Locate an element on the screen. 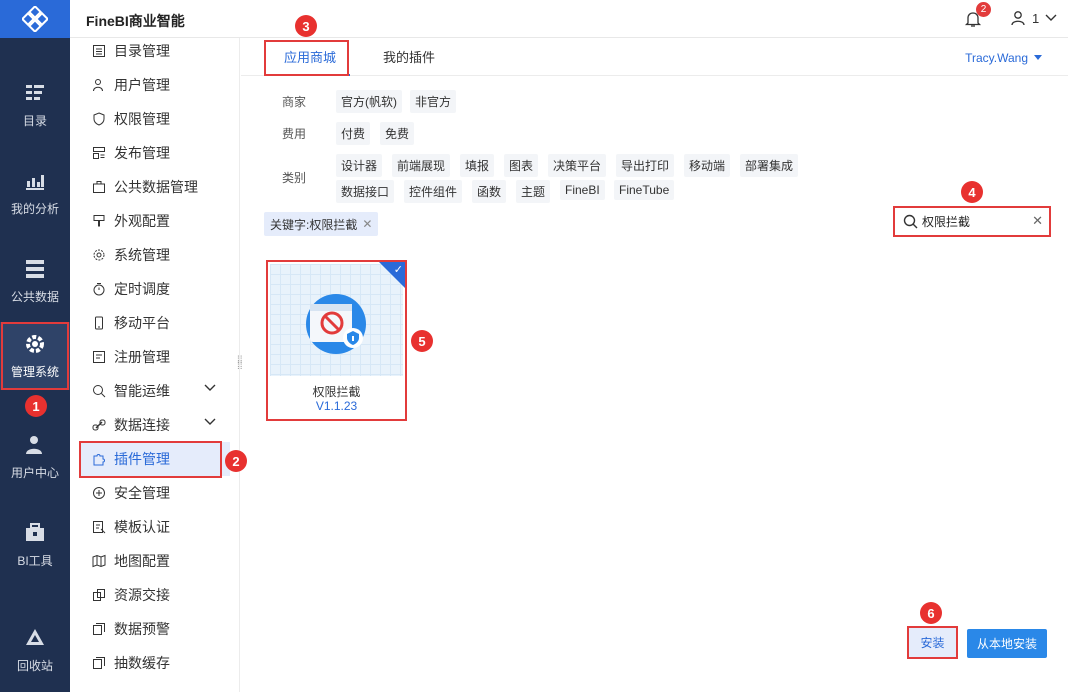 The image size is (1068, 692). left-rail: 目录 我的分析 公共数据 管理系统 用户中心 BI工具 回收站 is located at coordinates (35, 346).